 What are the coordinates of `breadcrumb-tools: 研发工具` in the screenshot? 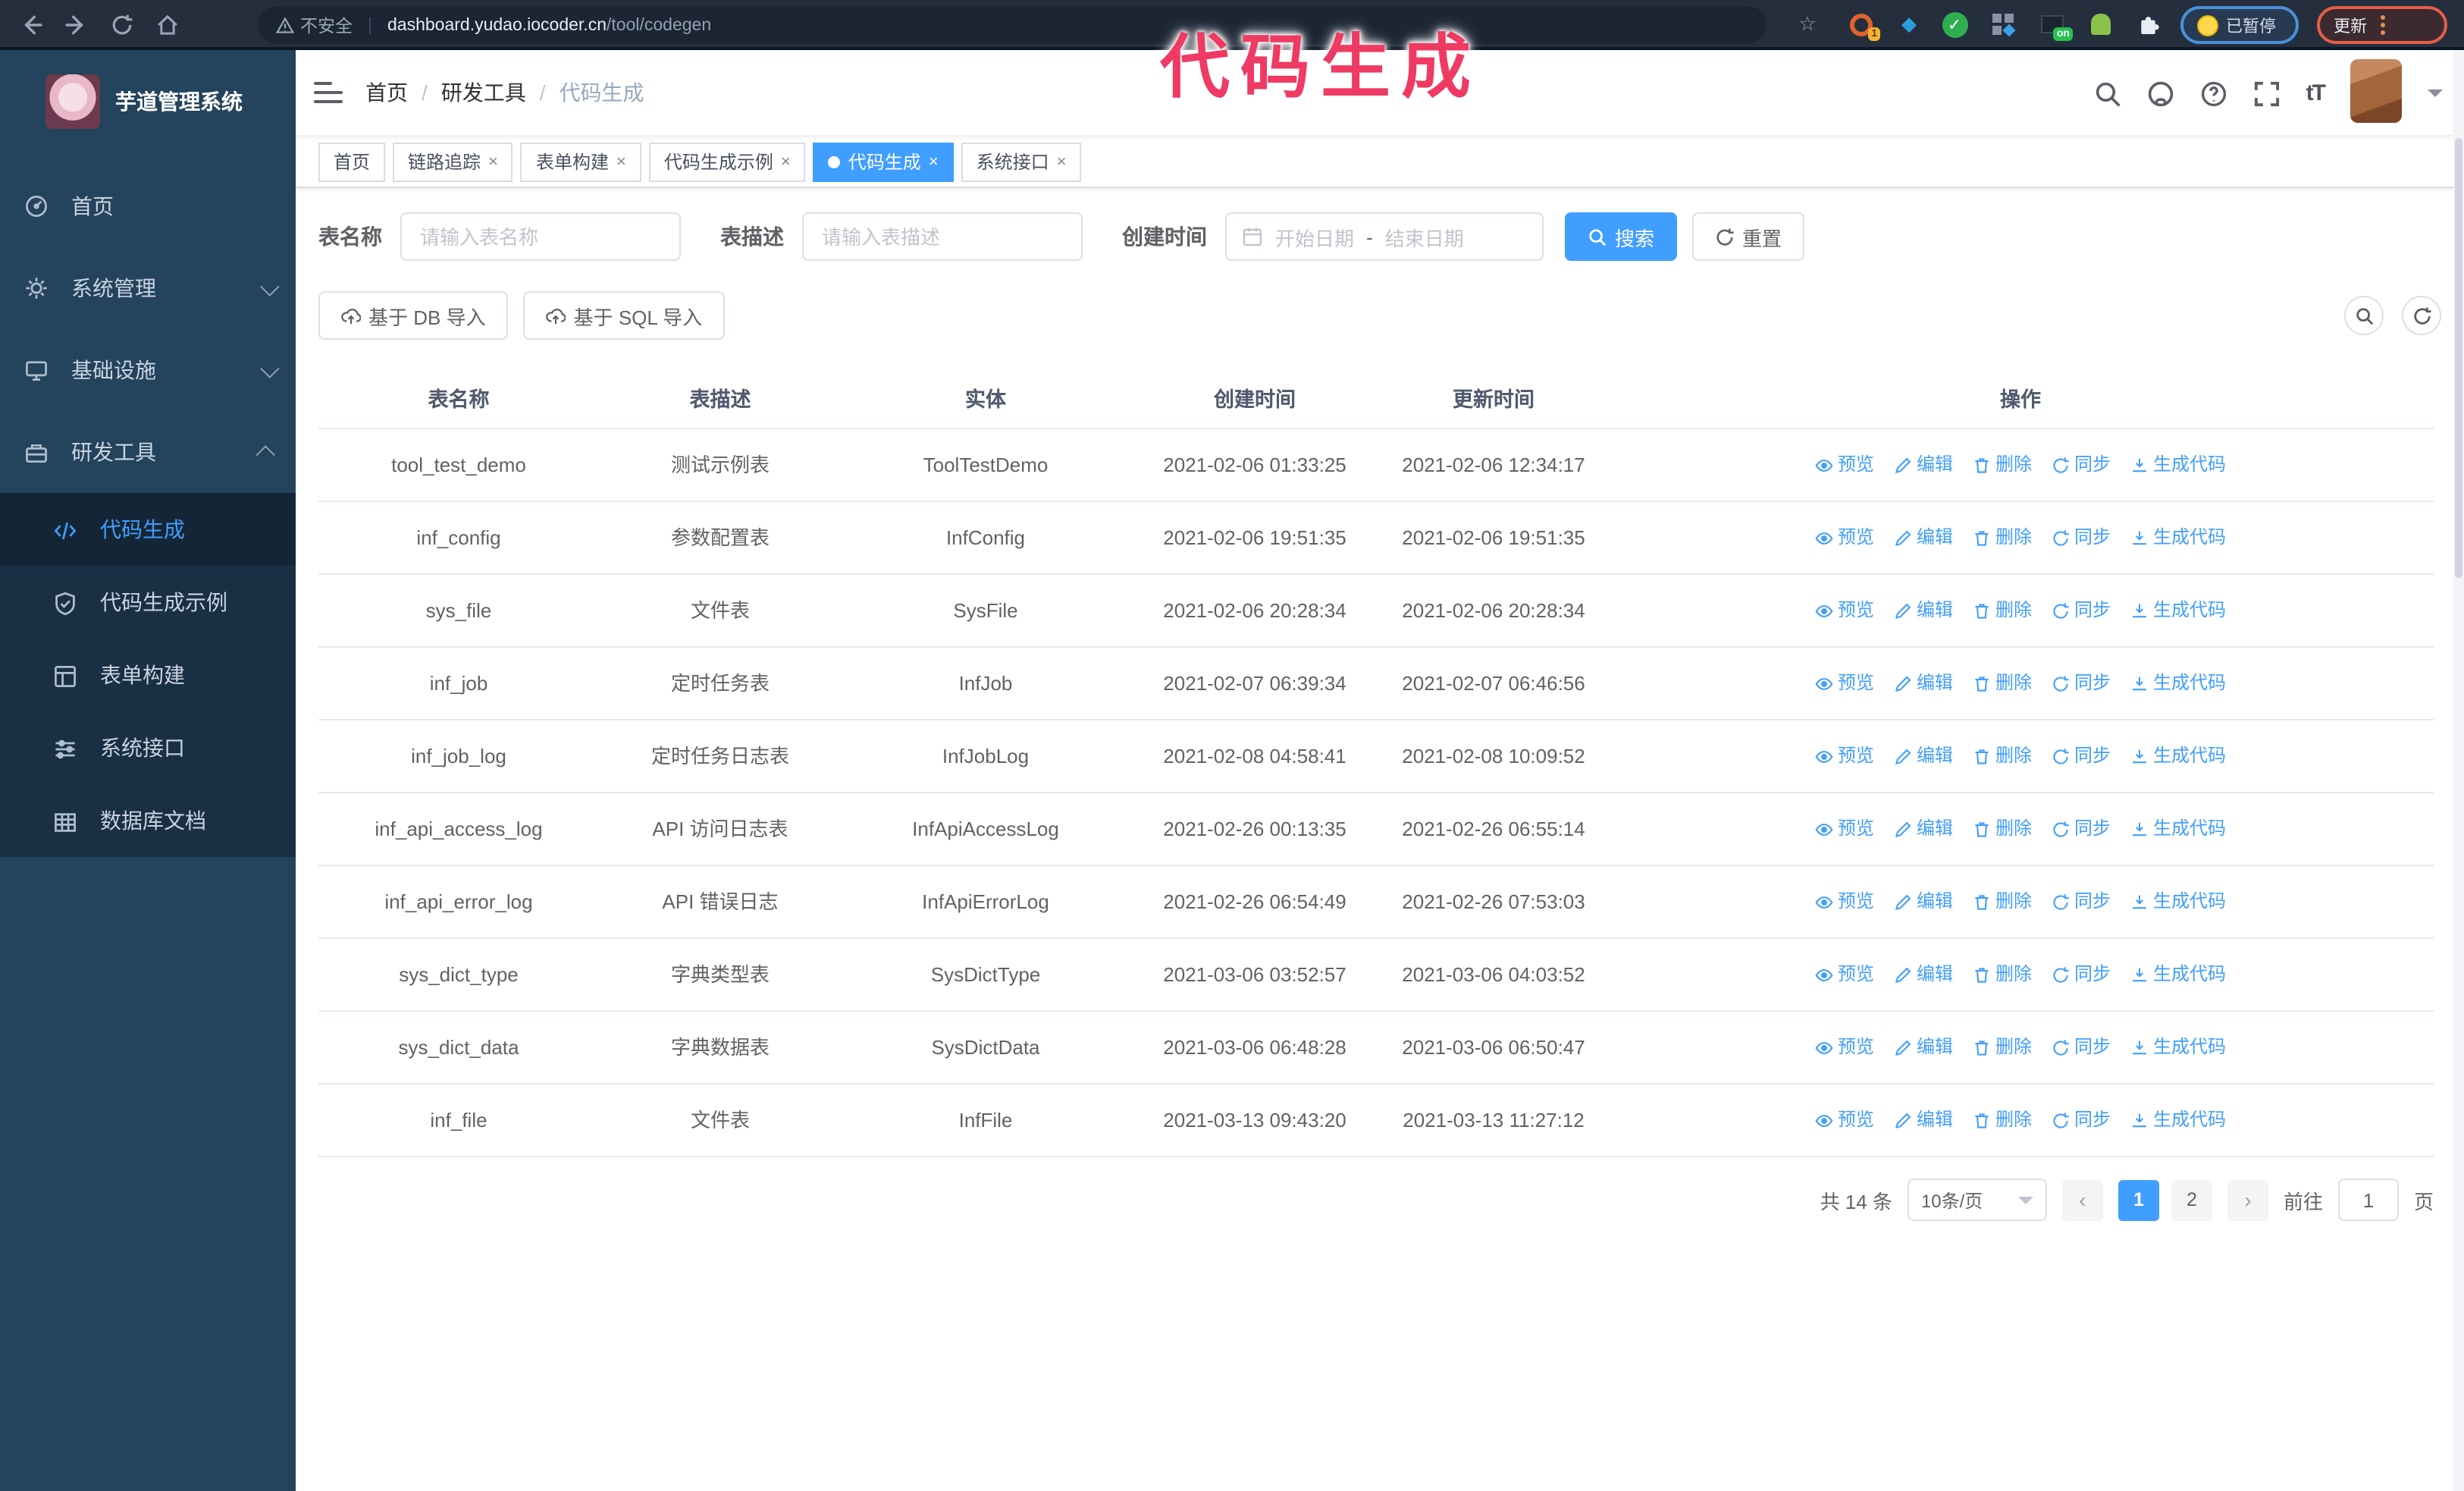 It's located at (484, 92).